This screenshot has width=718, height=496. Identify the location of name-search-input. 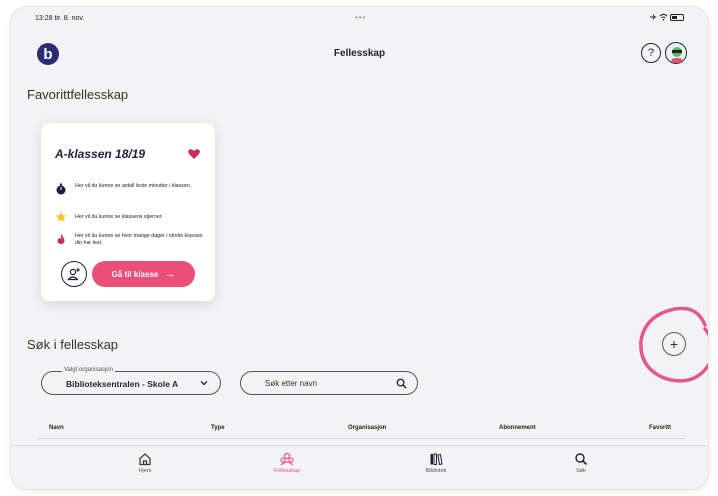
(329, 383).